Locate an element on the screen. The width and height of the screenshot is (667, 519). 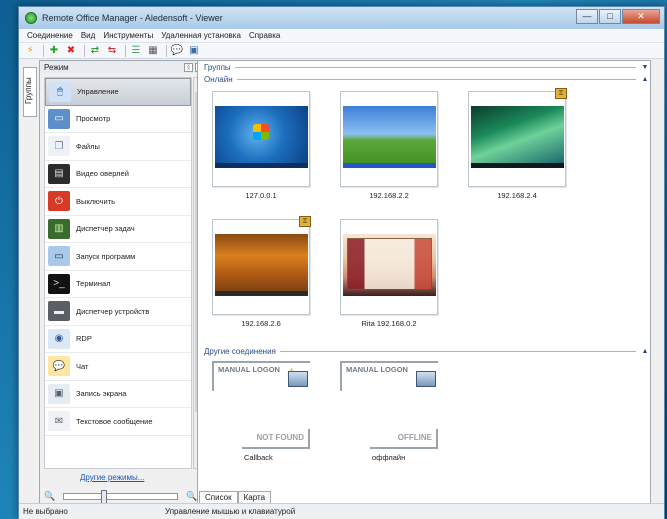
add-icon: ✚ is located at coordinates (54, 50).